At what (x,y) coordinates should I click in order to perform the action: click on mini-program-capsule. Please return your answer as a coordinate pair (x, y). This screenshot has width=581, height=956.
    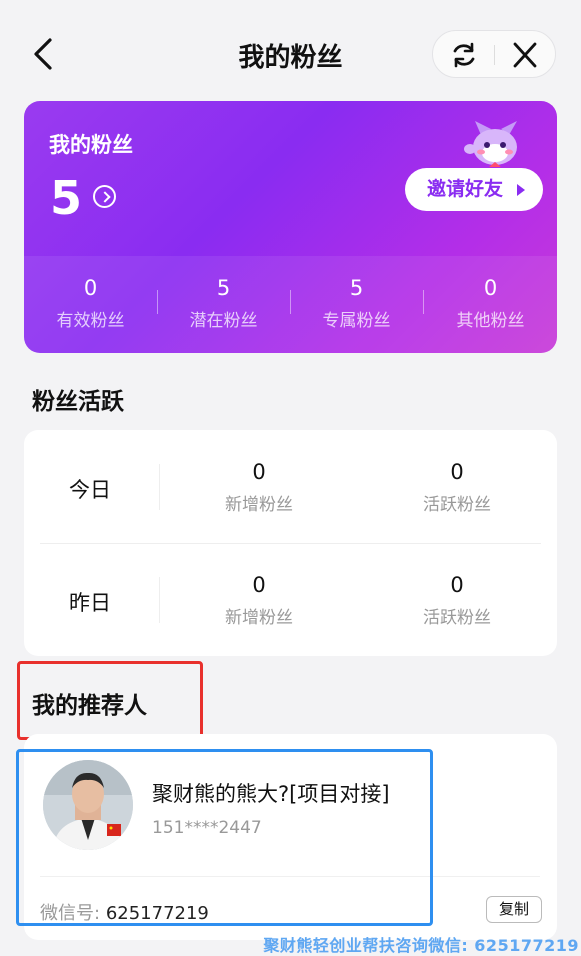
    Looking at the image, I should click on (494, 54).